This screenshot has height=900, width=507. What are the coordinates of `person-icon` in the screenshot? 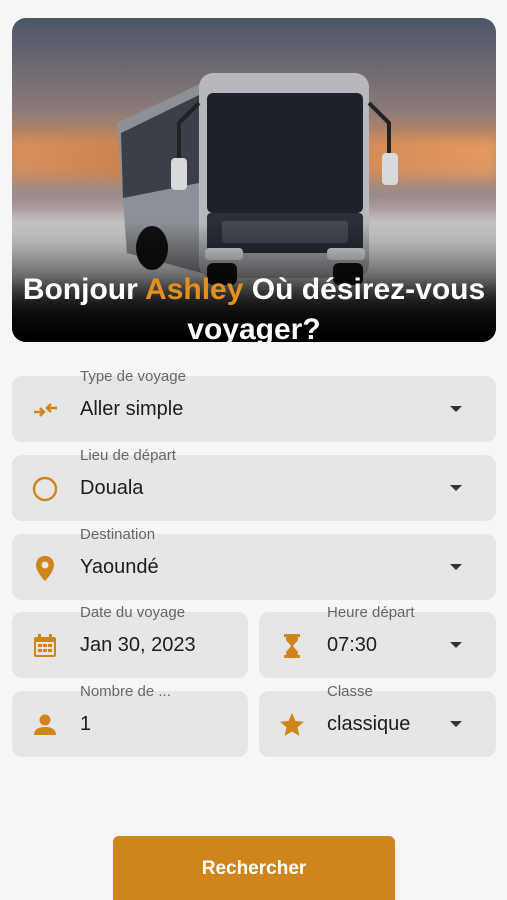 It's located at (45, 724).